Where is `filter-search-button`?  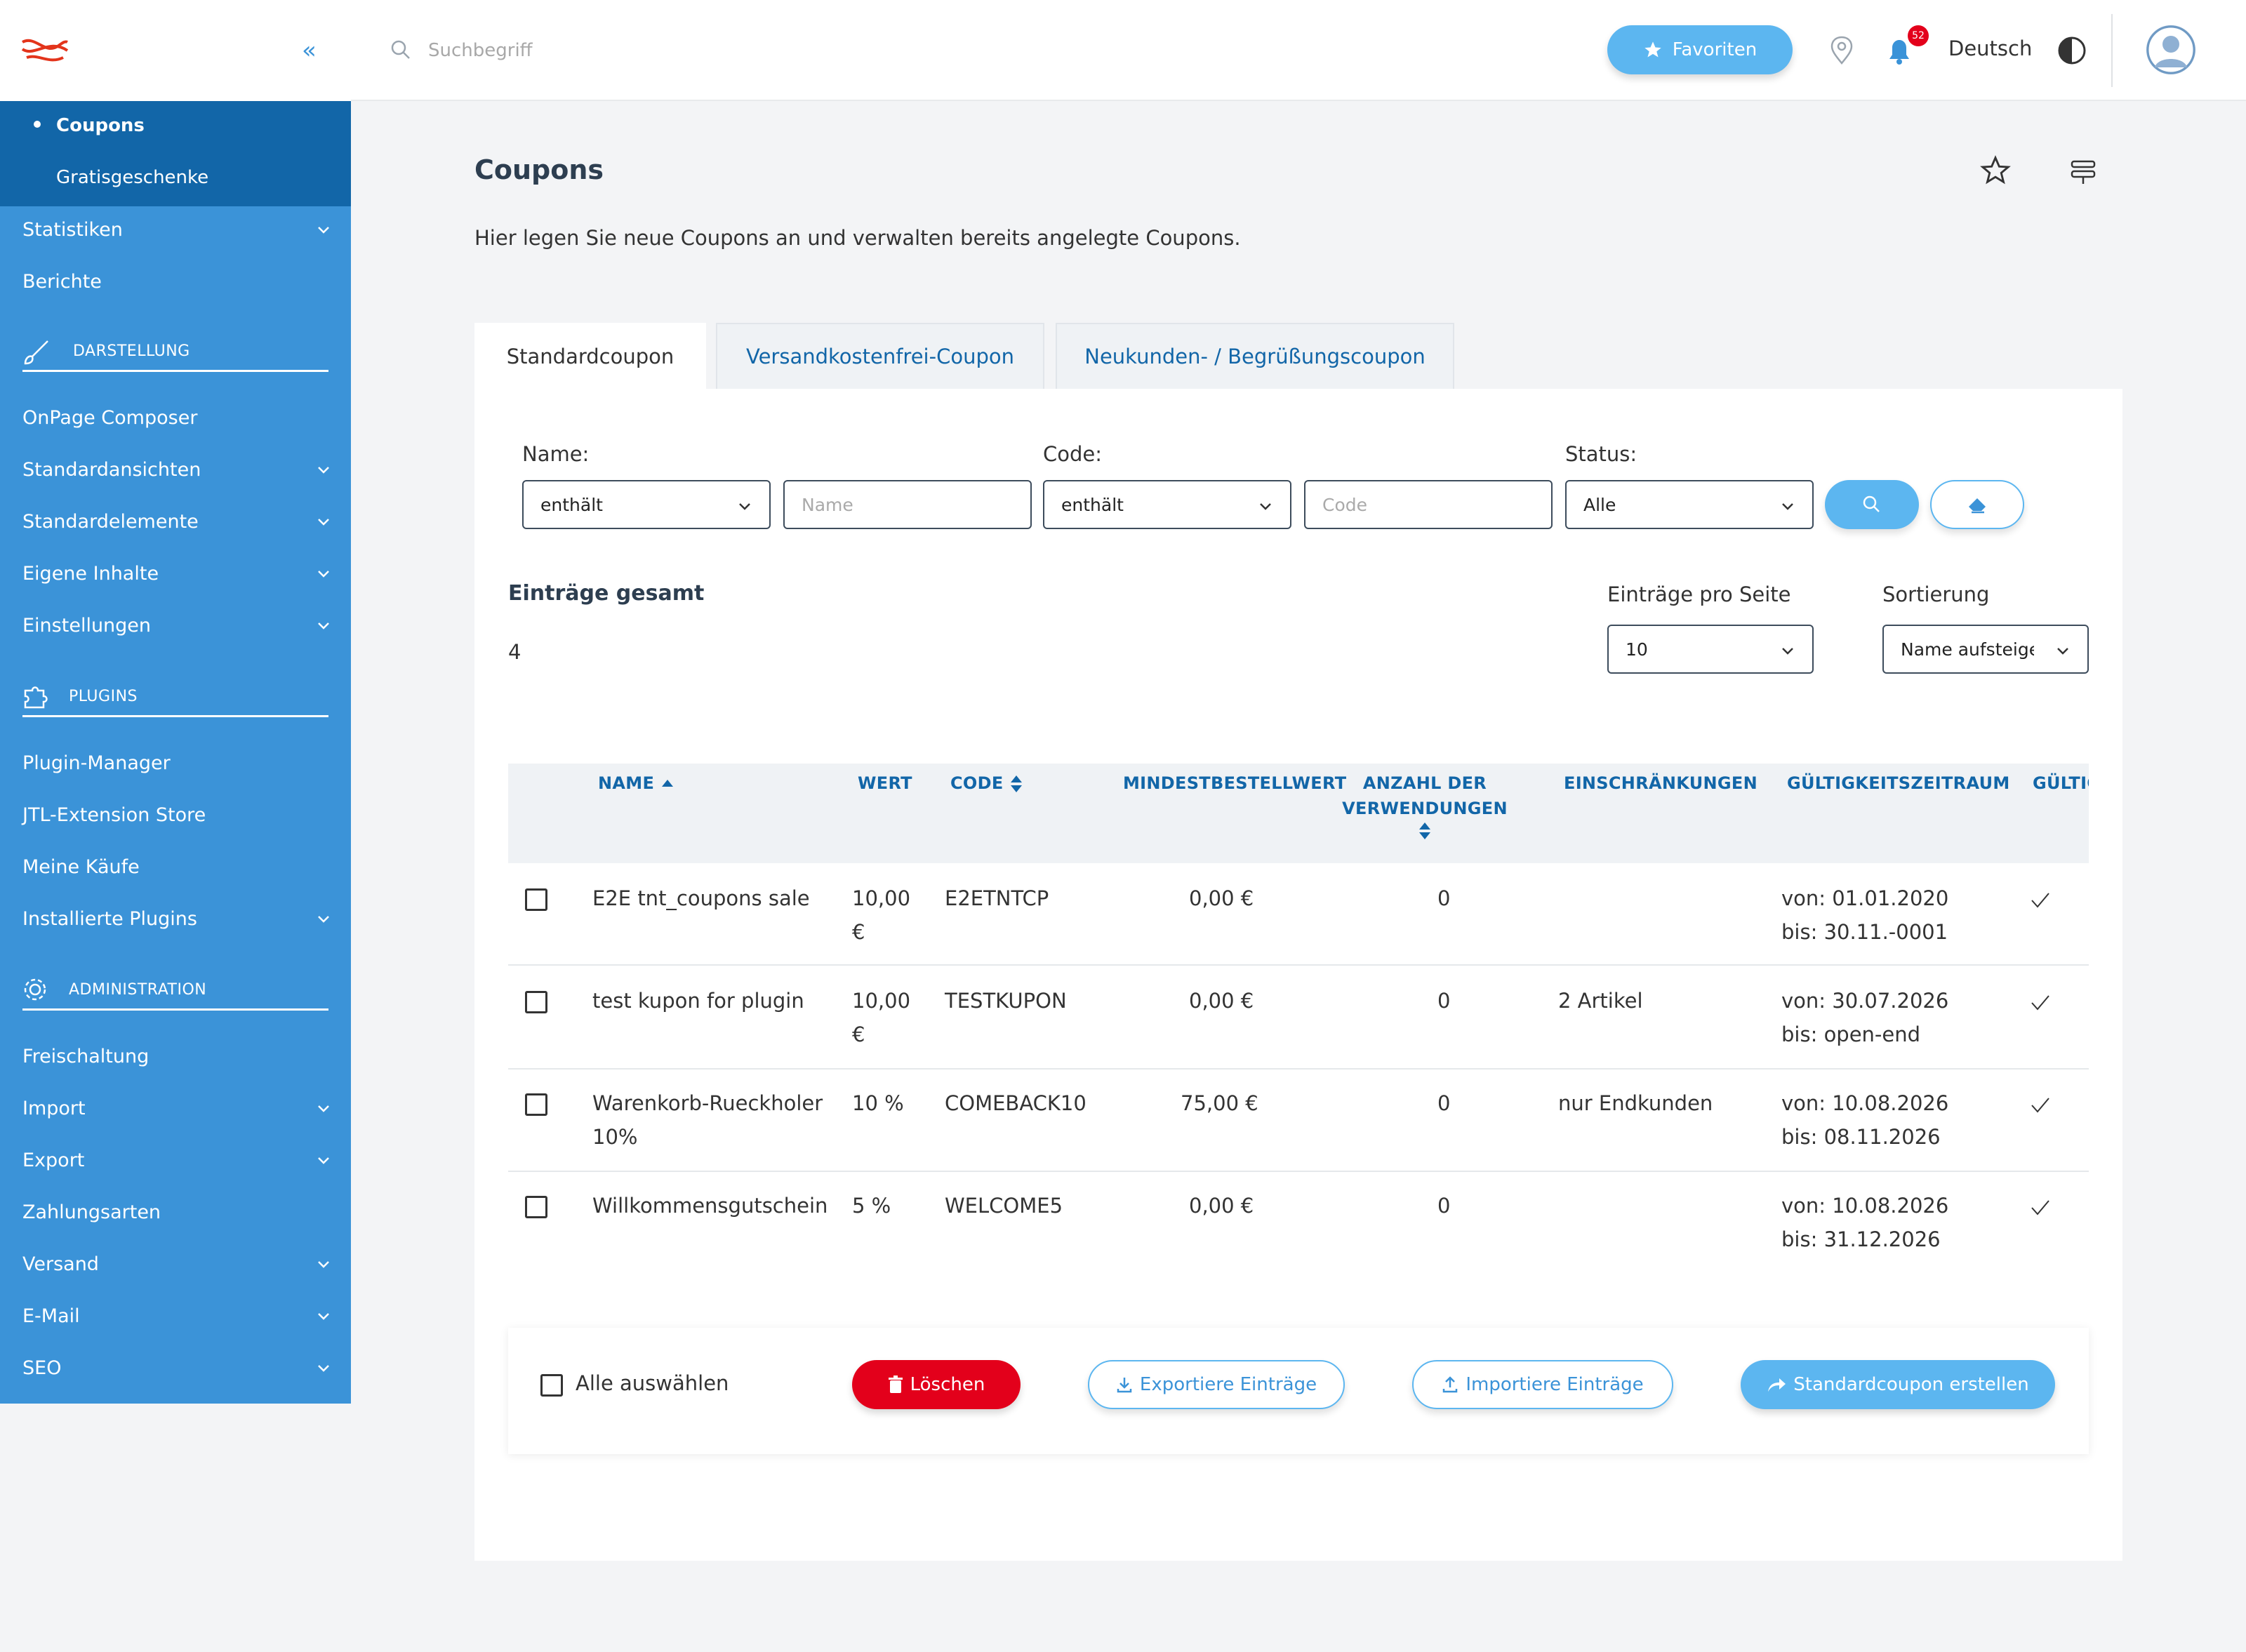 filter-search-button is located at coordinates (1872, 505).